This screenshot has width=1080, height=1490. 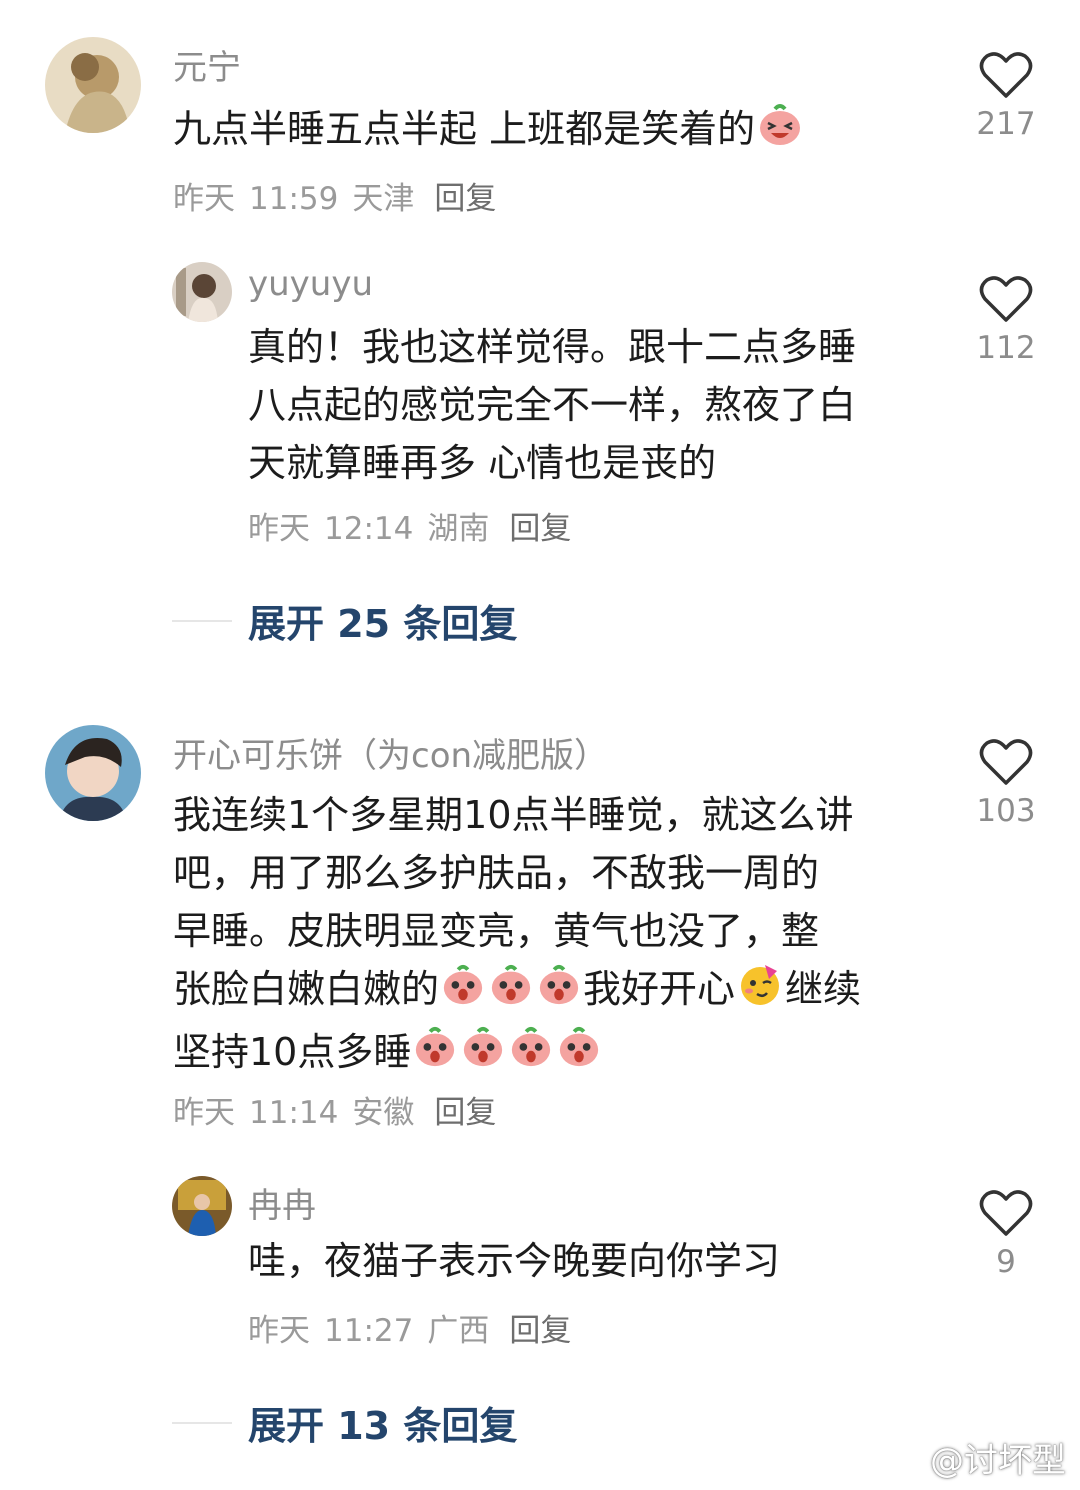 I want to click on username: 冉冉, so click(x=282, y=1202).